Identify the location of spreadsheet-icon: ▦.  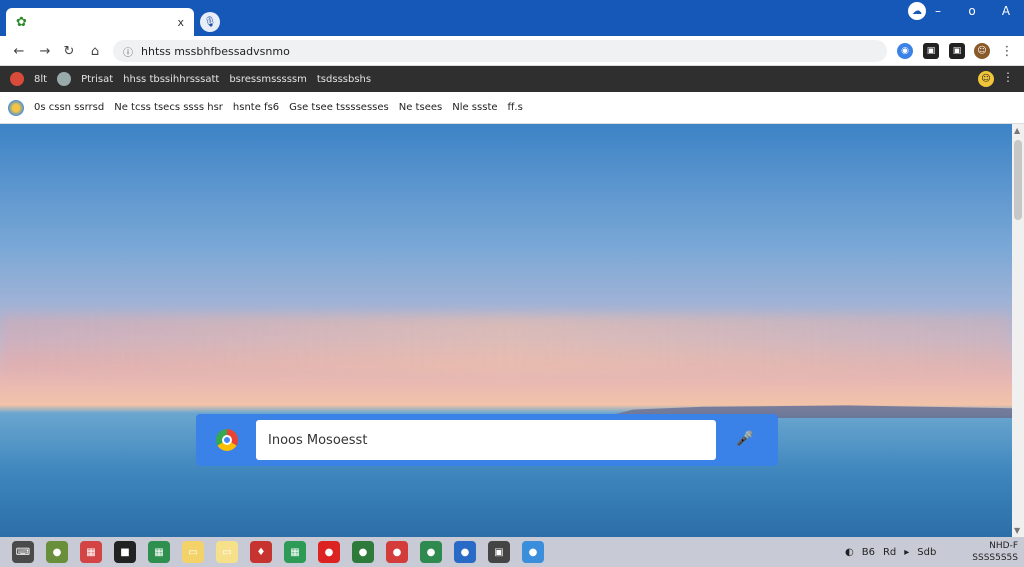
(159, 552).